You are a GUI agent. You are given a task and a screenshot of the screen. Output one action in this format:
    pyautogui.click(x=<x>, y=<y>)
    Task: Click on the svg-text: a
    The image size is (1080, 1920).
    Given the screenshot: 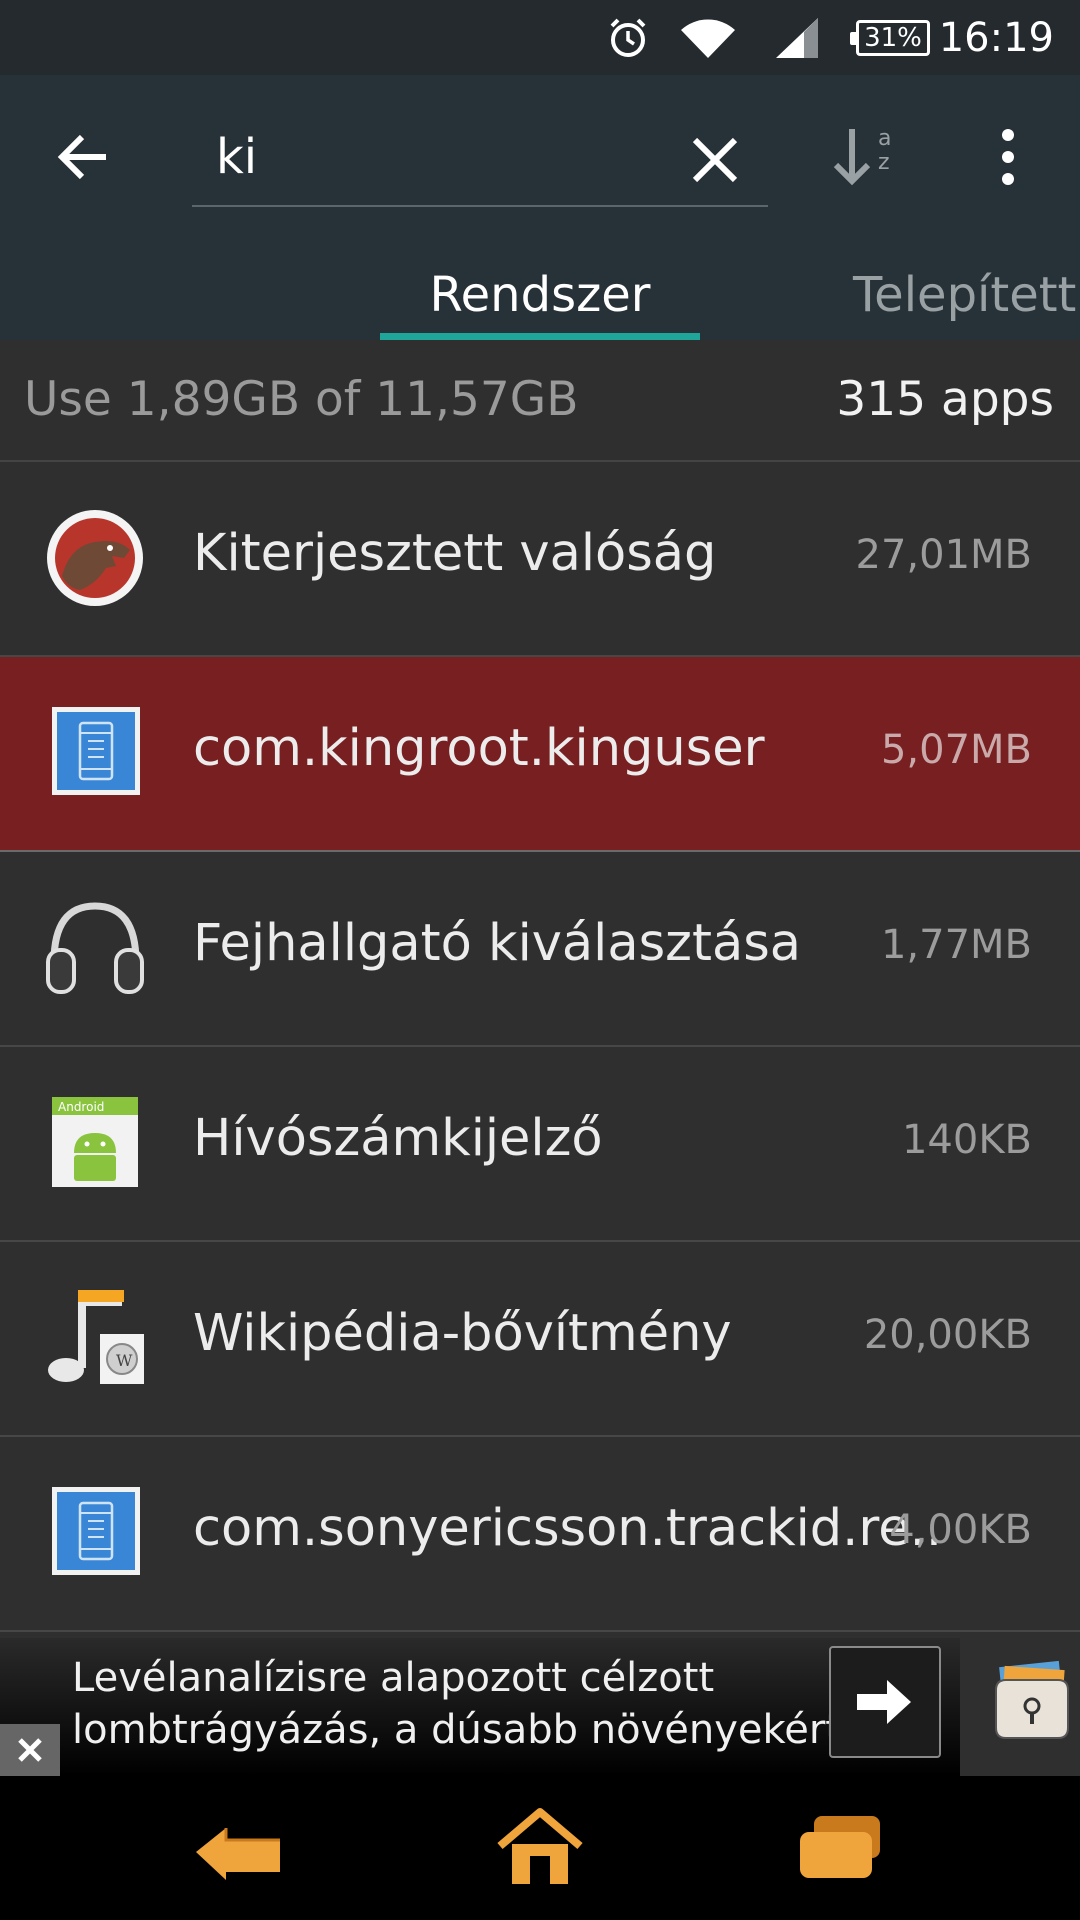 What is the action you would take?
    pyautogui.click(x=884, y=138)
    